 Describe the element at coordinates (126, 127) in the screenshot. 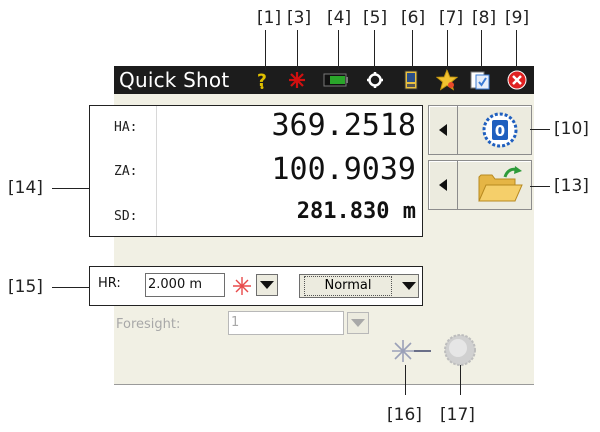

I see `ha-label: HA:` at that location.